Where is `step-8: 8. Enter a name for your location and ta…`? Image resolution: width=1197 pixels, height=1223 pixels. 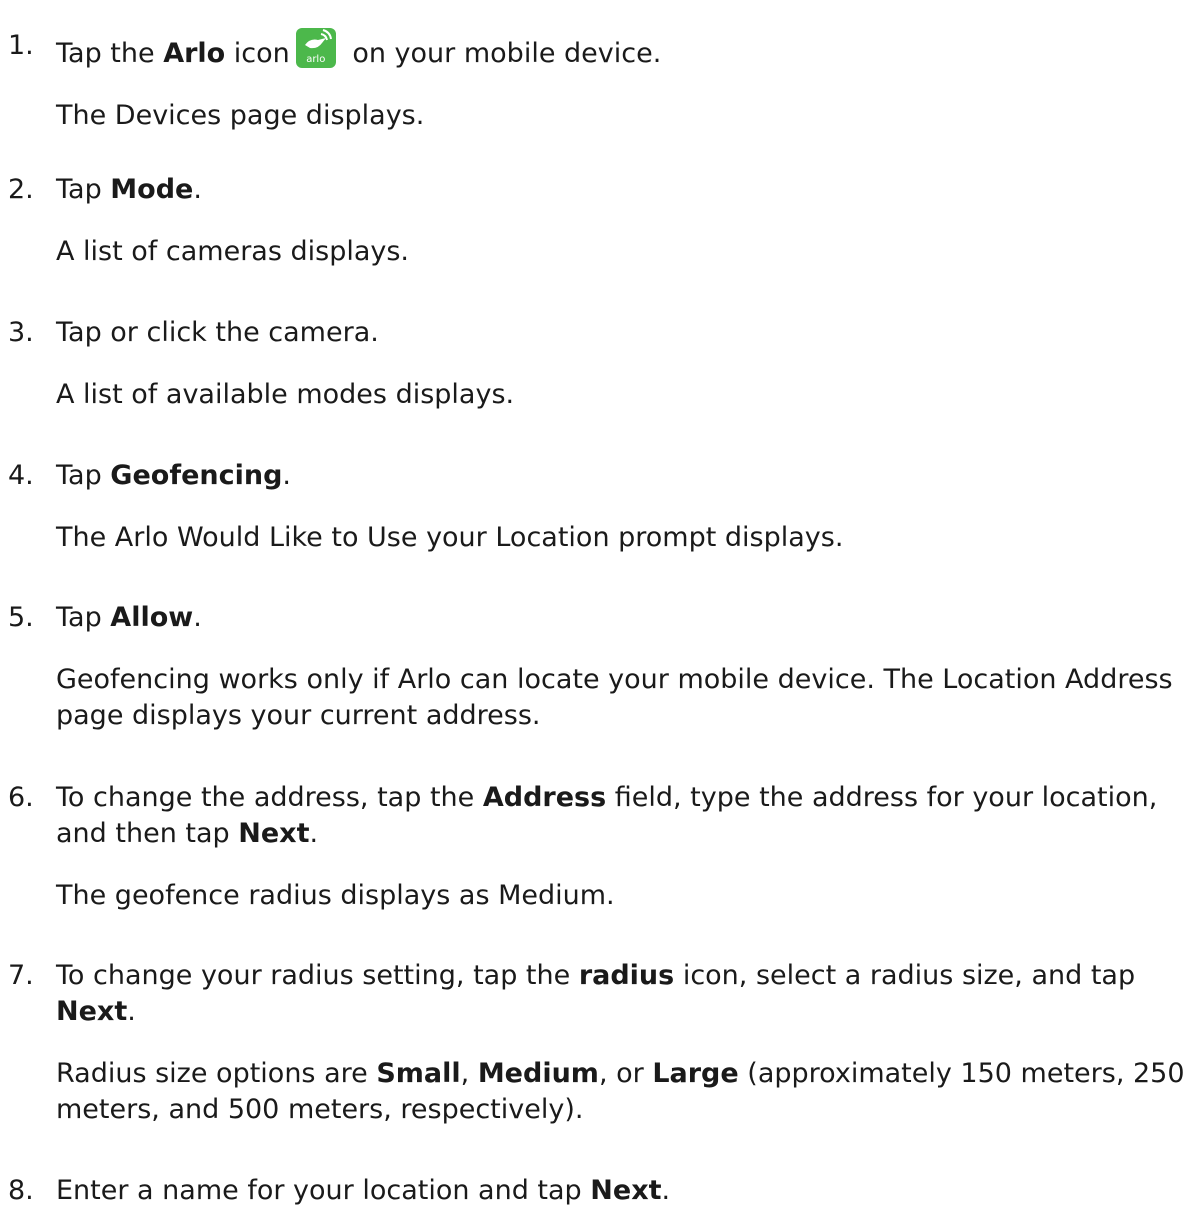
step-8: 8. Enter a name for your location and ta… is located at coordinates (598, 1191).